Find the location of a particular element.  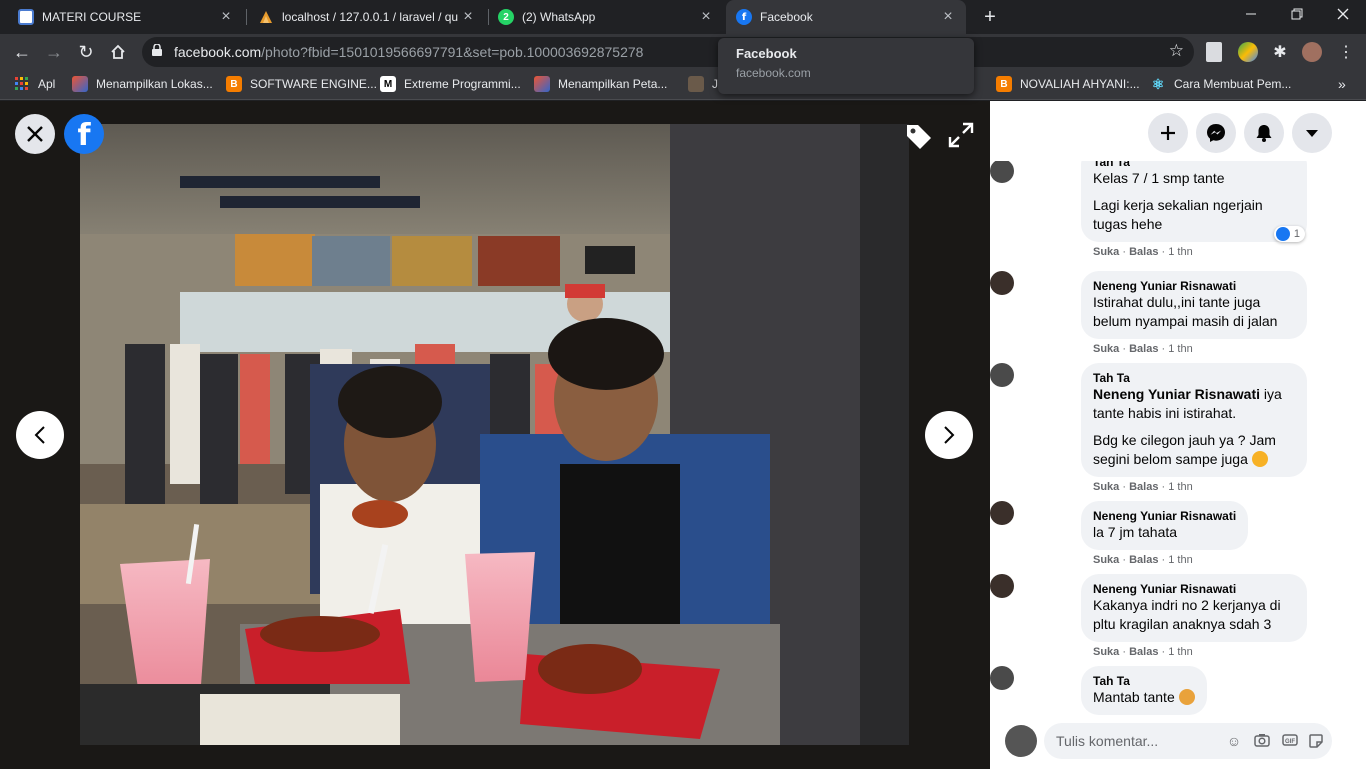

camera-icon is located at coordinates (1262, 741).